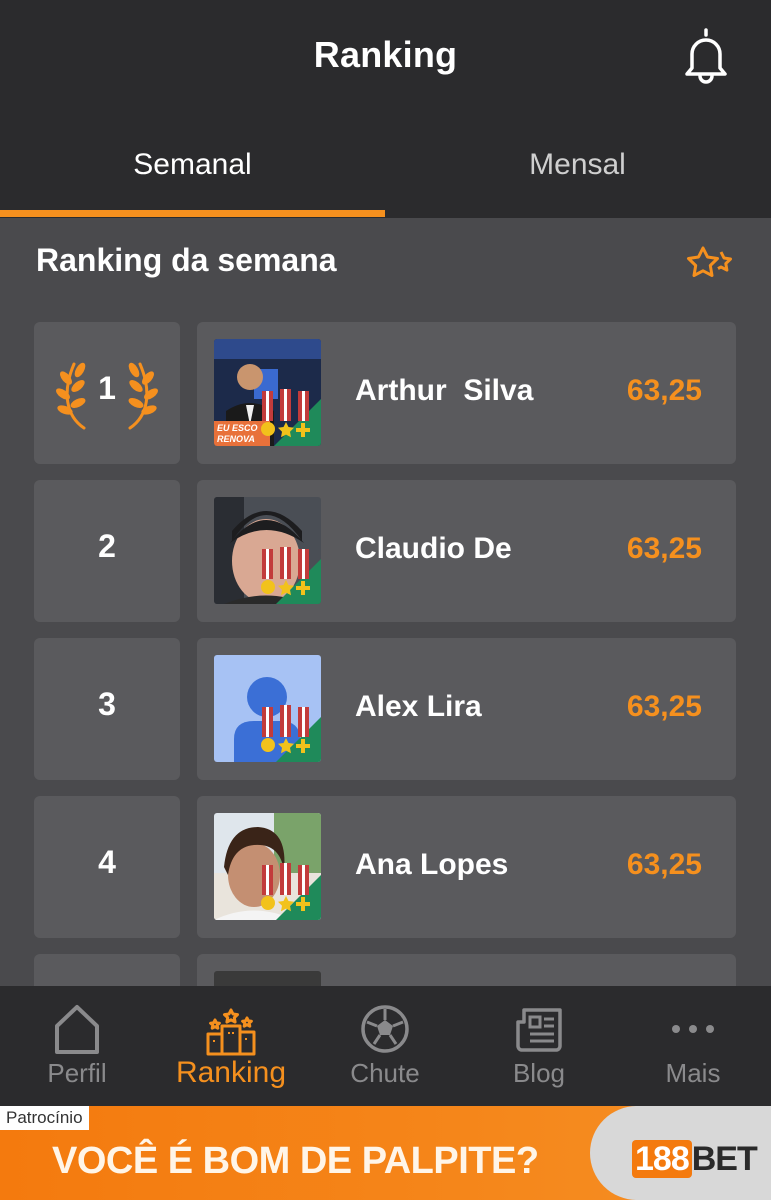  I want to click on active-tab-indicator, so click(192, 213).